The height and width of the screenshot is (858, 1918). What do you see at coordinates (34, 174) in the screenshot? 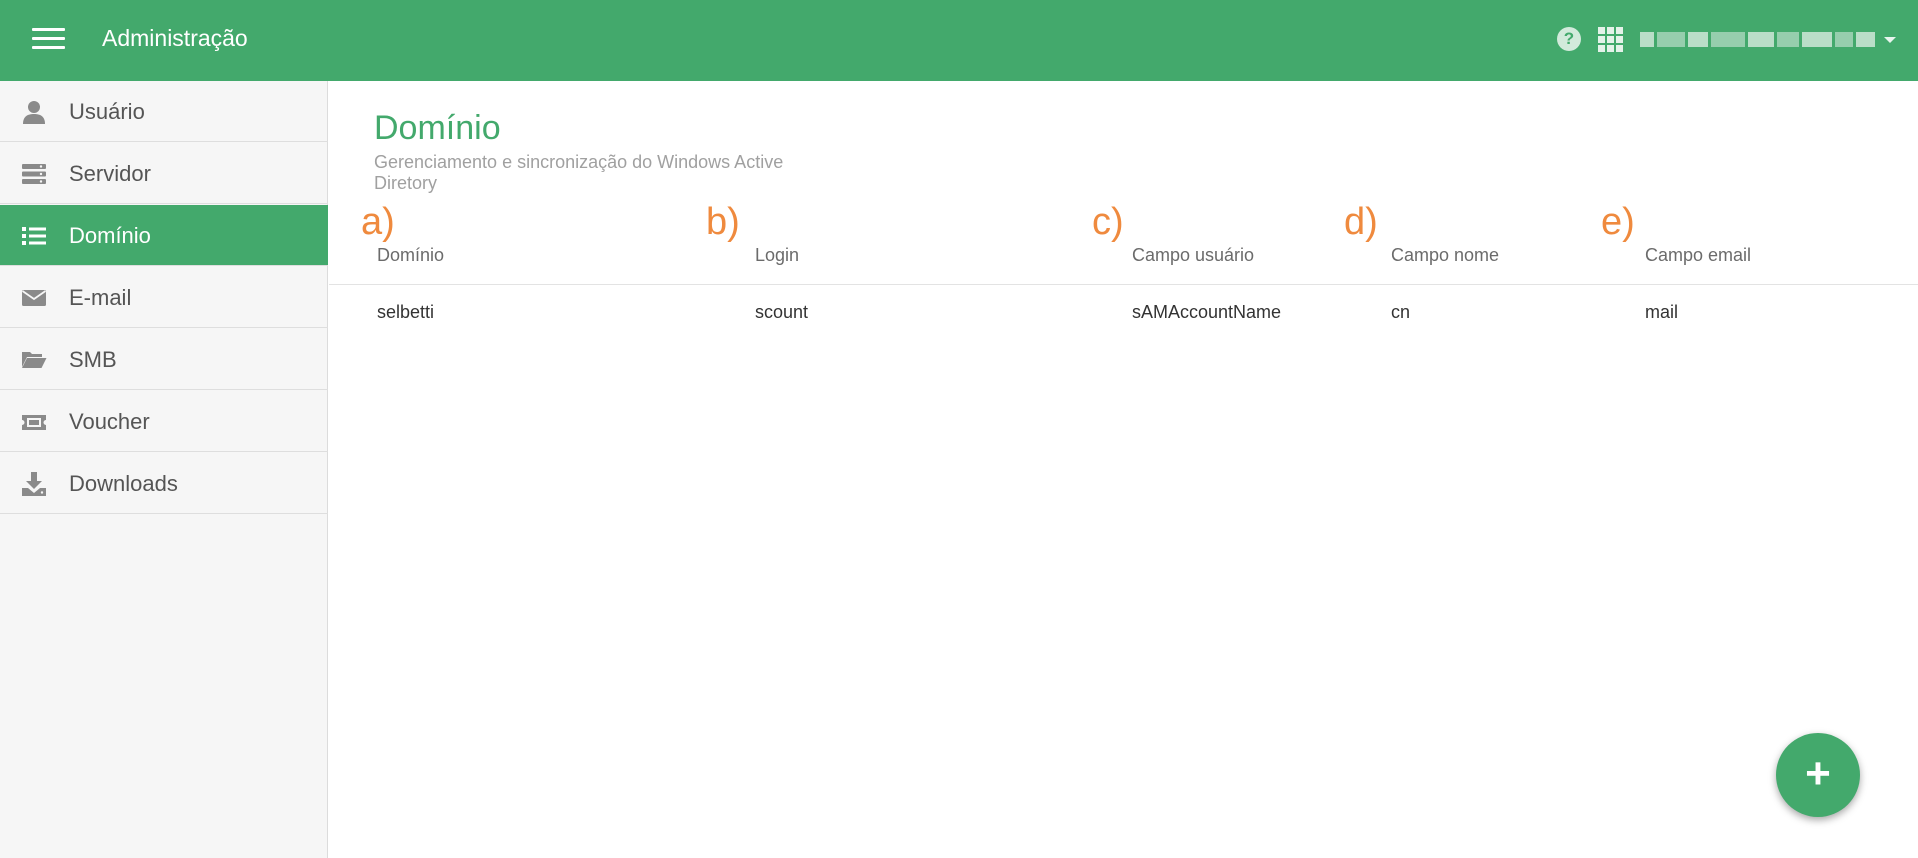
I see `server-icon` at bounding box center [34, 174].